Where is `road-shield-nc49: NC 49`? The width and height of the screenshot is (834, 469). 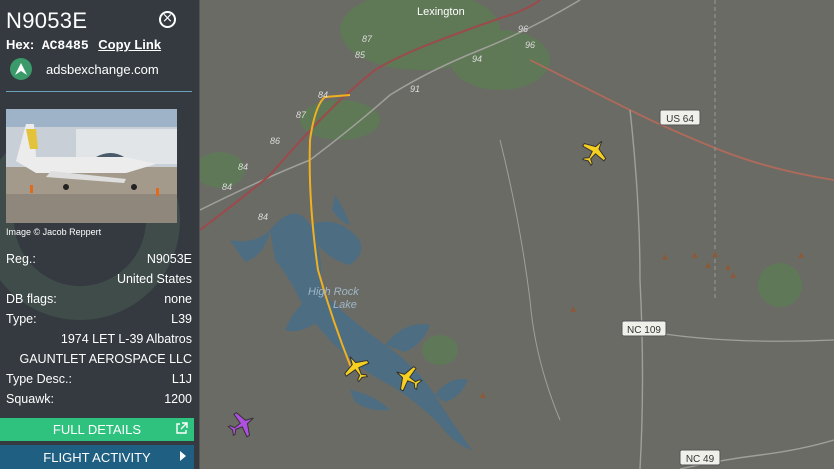 road-shield-nc49: NC 49 is located at coordinates (700, 457).